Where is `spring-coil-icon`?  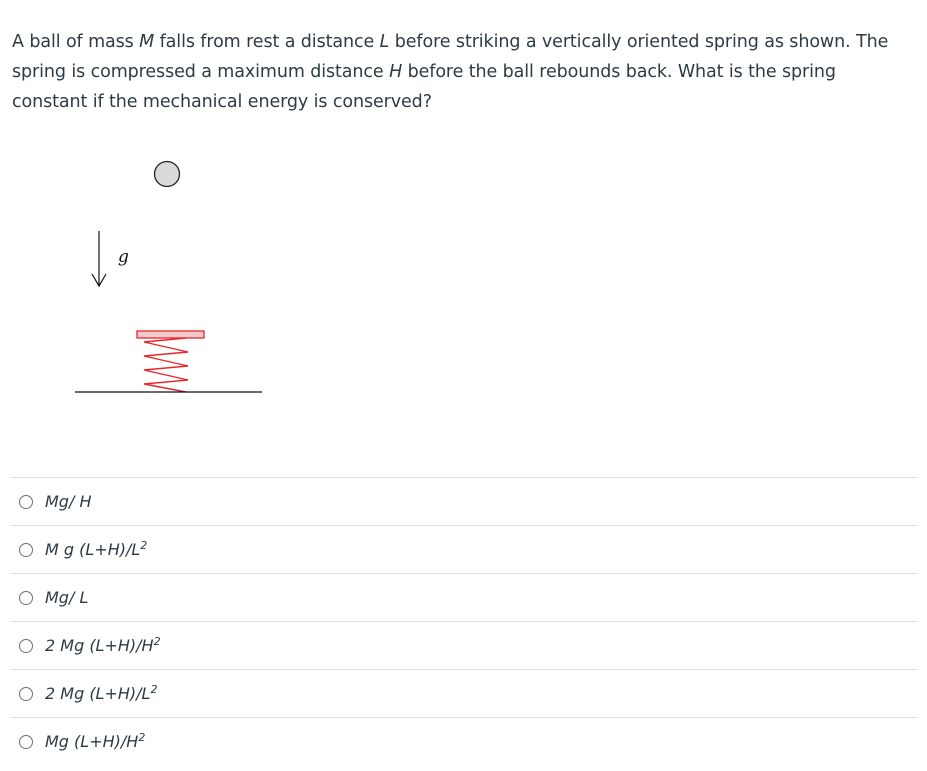
spring-coil-icon is located at coordinates (166, 365).